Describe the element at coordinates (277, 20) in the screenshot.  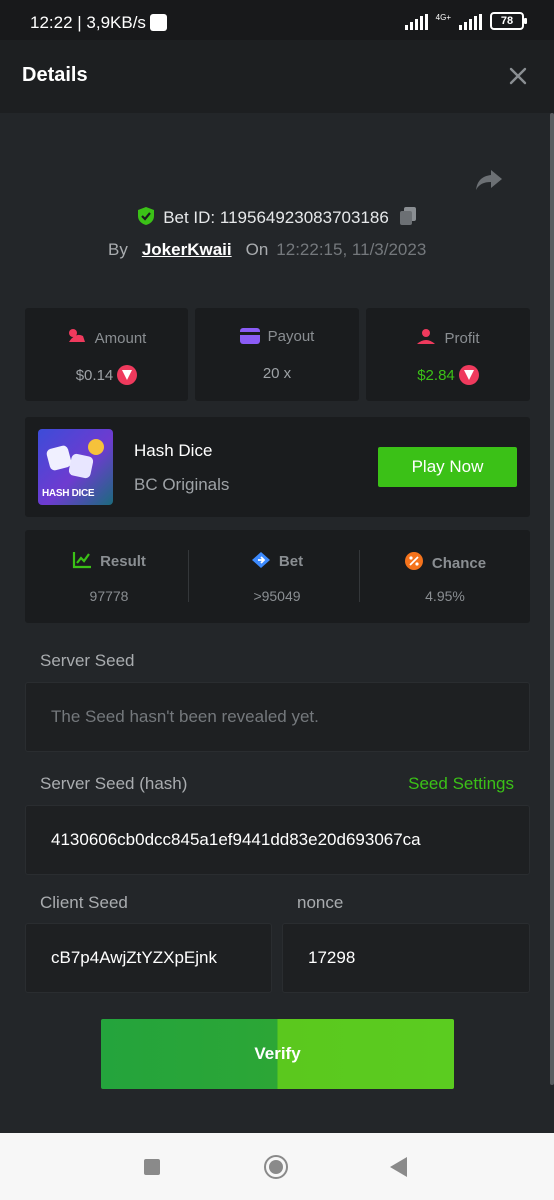
I see `status-bar: 12:22 | 3,9KB/s 4G+ 78` at that location.